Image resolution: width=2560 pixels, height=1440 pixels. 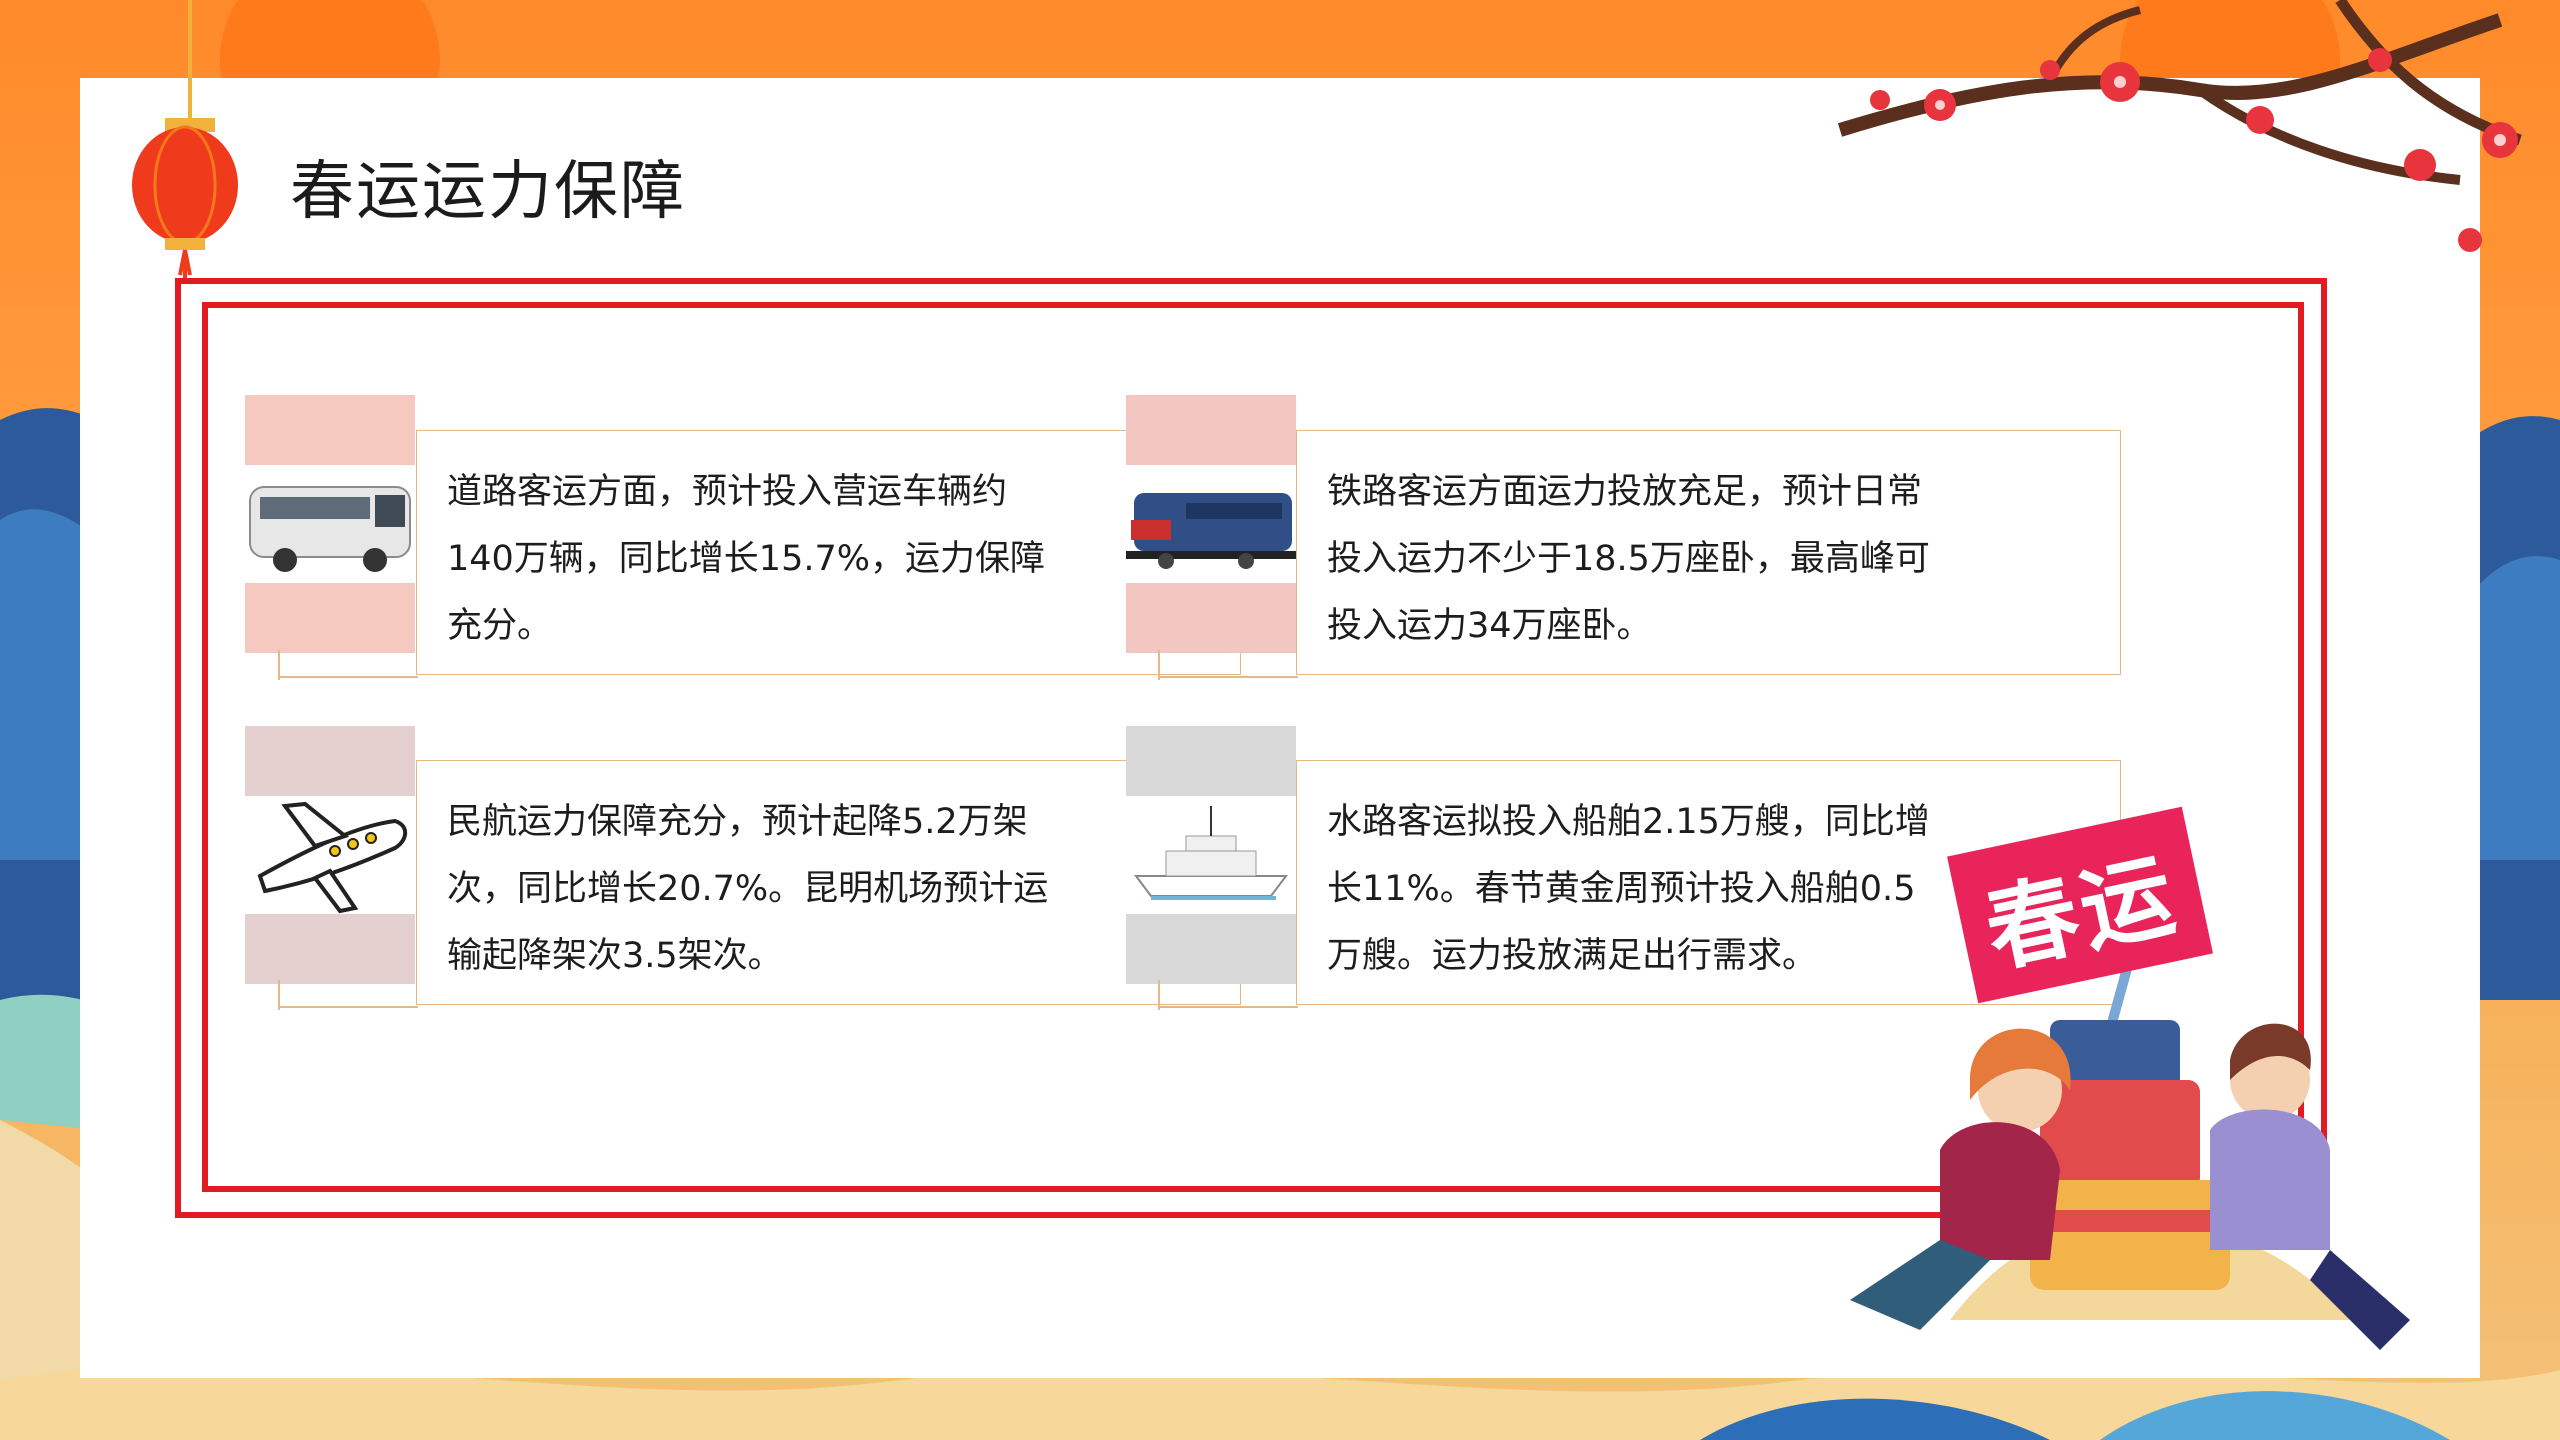 What do you see at coordinates (348, 677) in the screenshot?
I see `card-road-underline` at bounding box center [348, 677].